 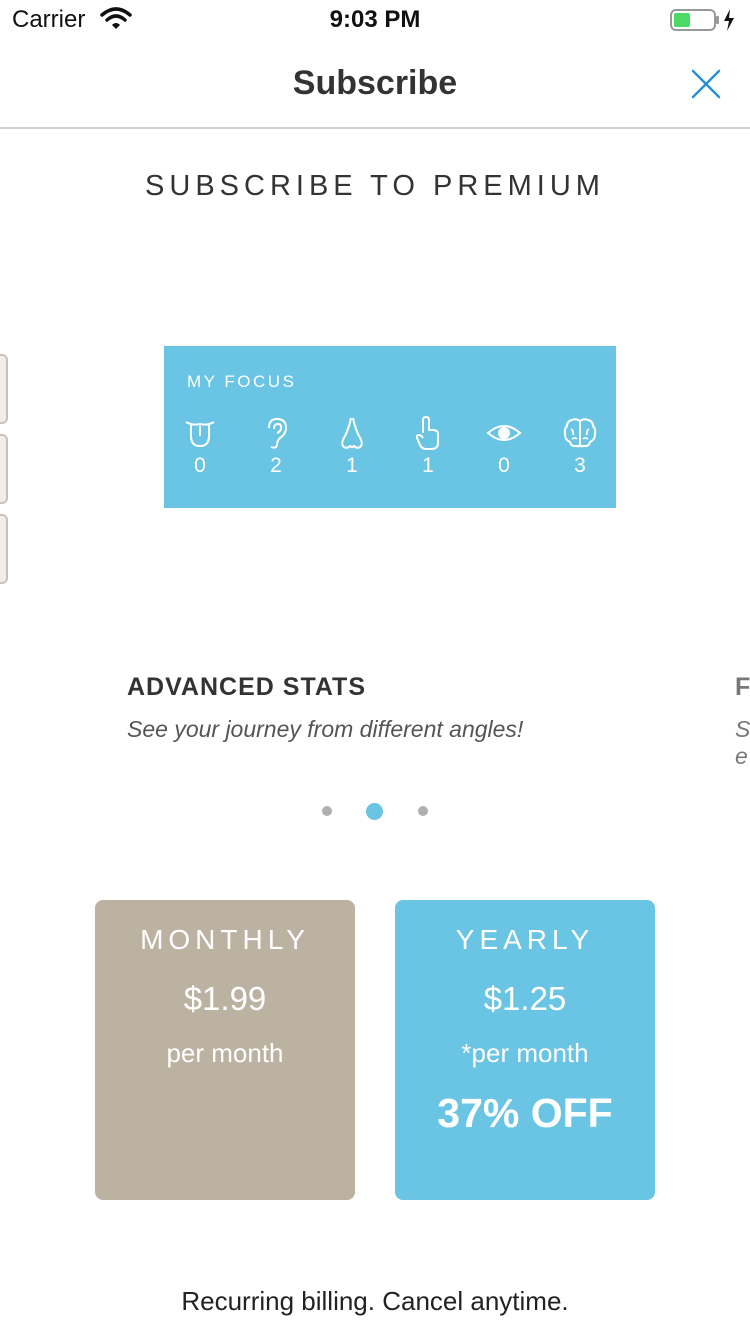 I want to click on next-feature-desc-peek: S, so click(x=742, y=729).